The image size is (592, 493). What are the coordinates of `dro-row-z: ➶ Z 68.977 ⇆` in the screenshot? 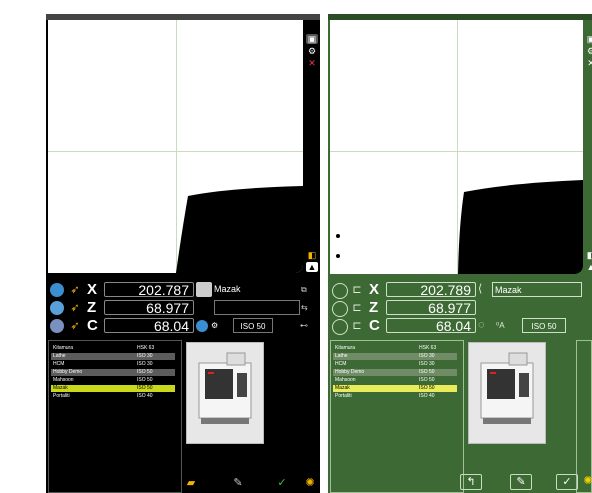 It's located at (184, 308).